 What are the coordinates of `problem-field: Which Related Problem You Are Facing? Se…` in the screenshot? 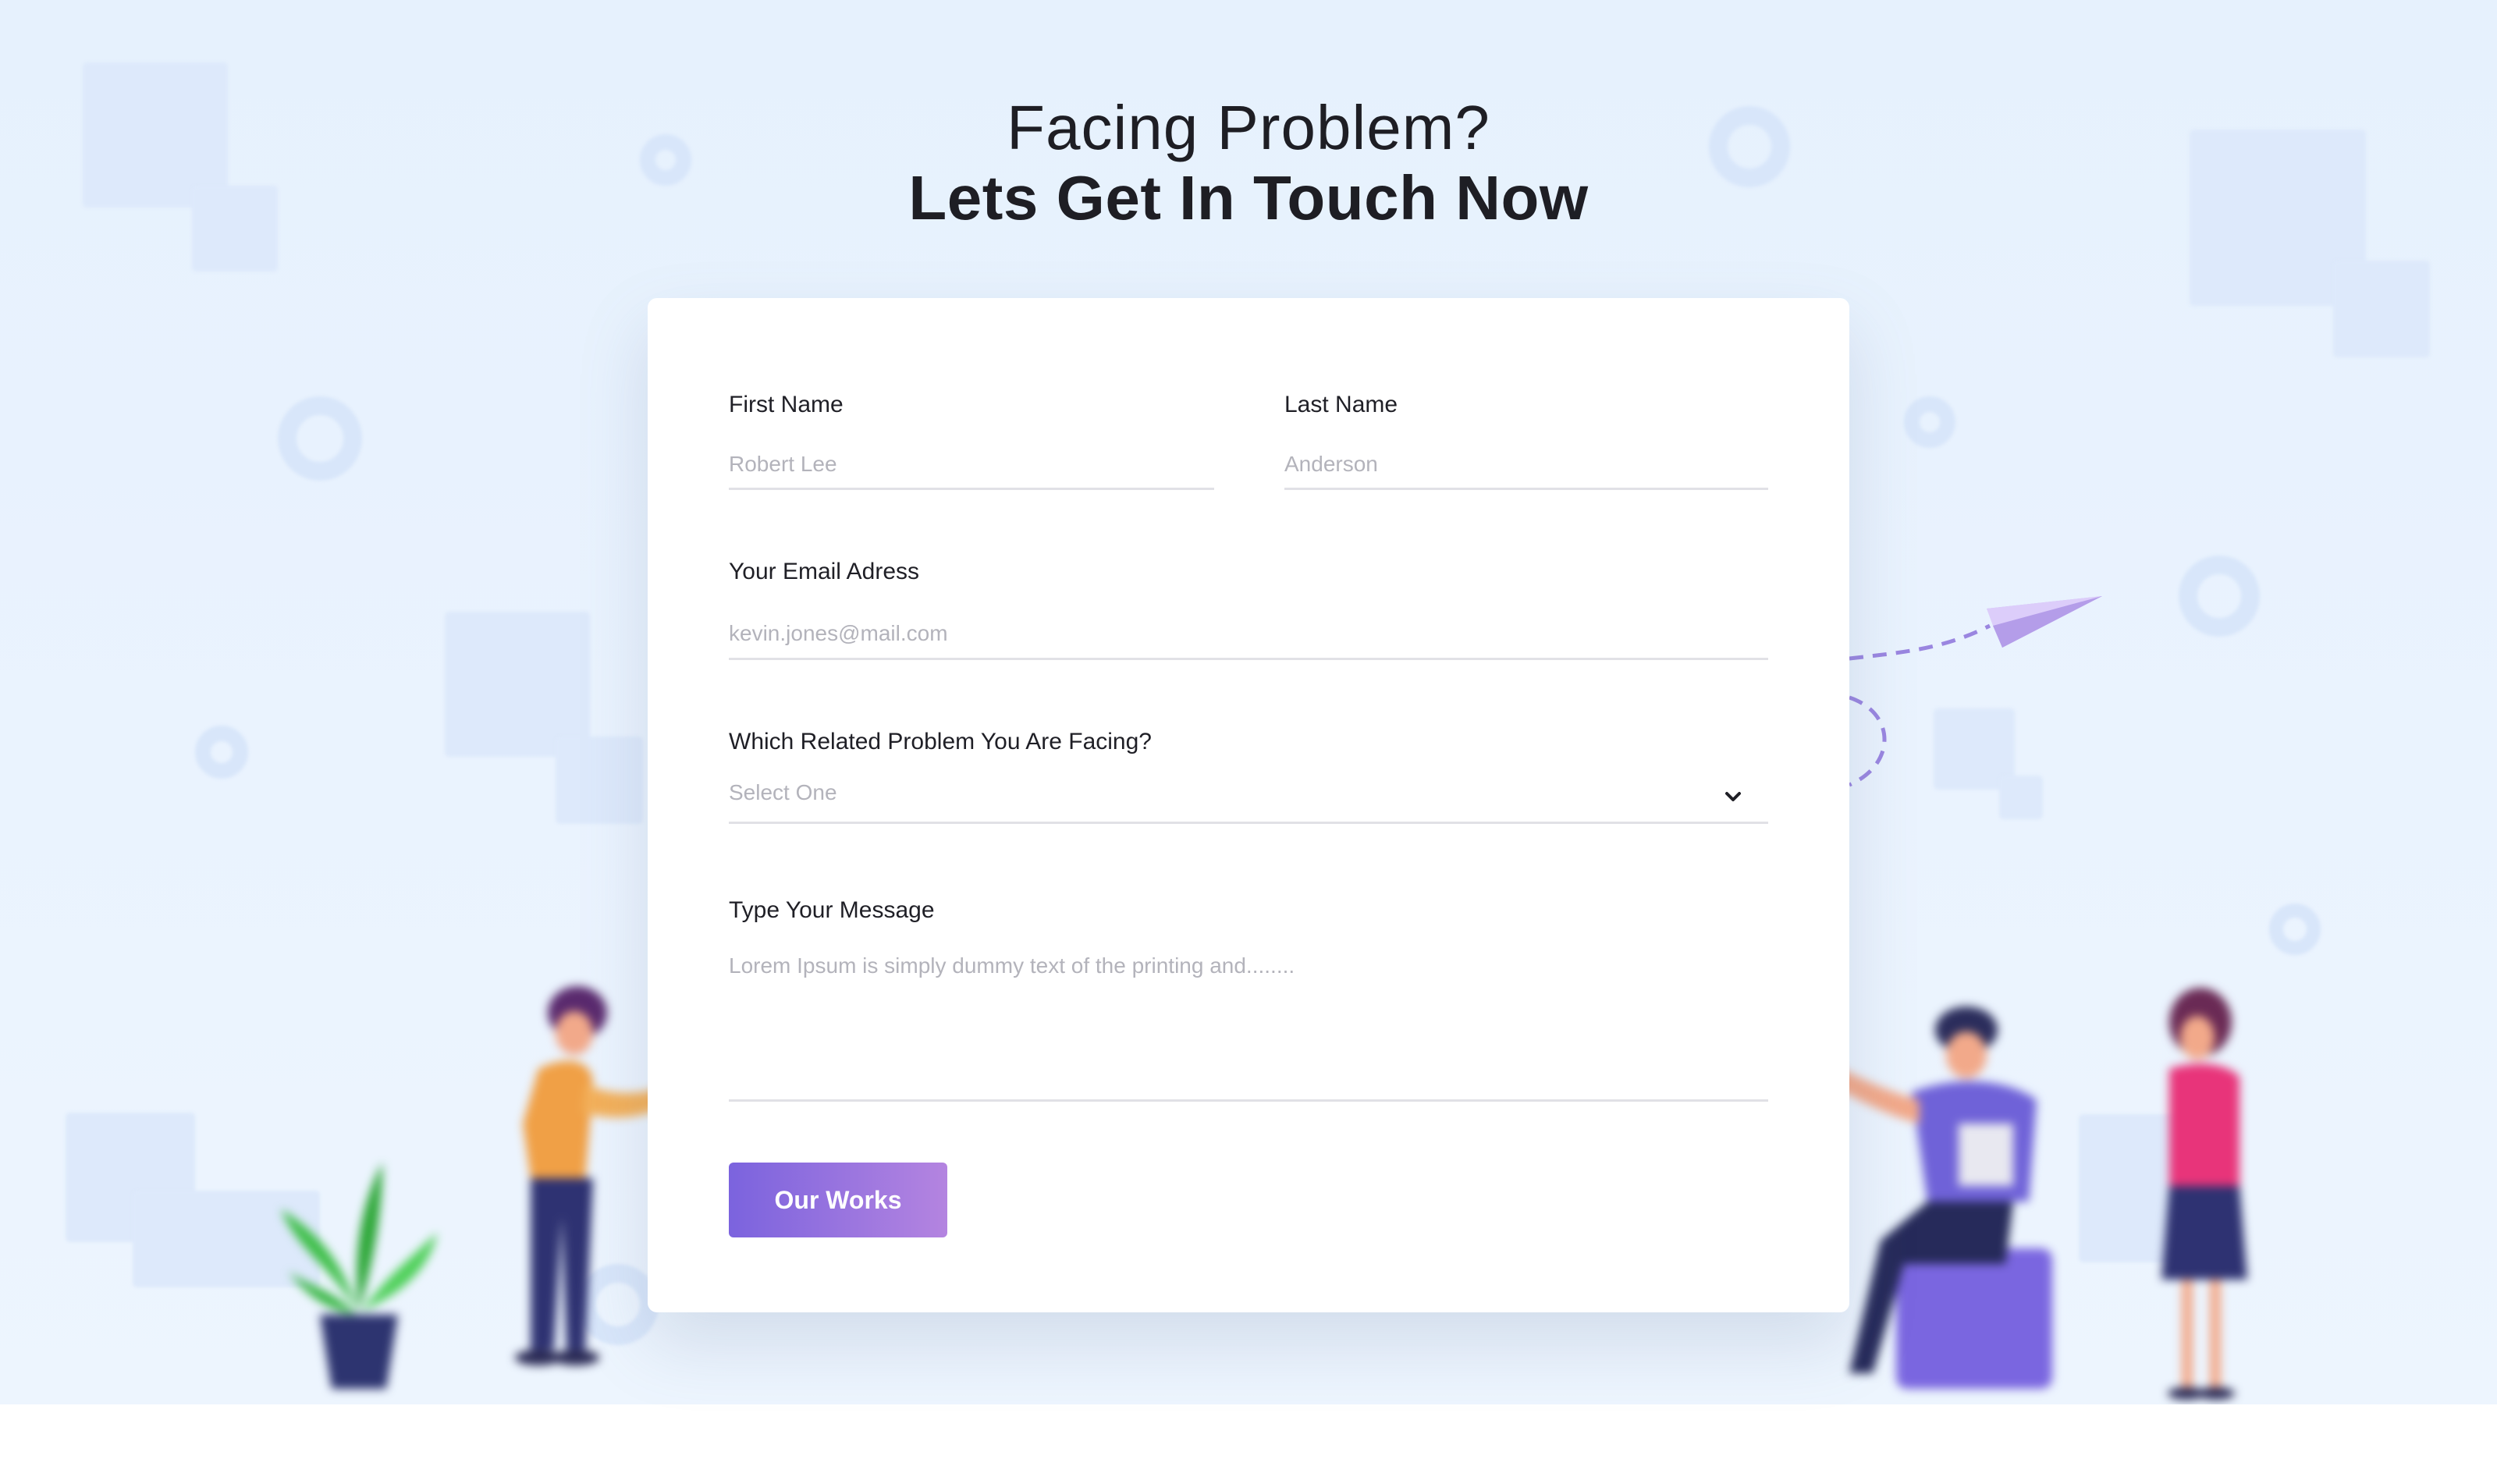 It's located at (1248, 777).